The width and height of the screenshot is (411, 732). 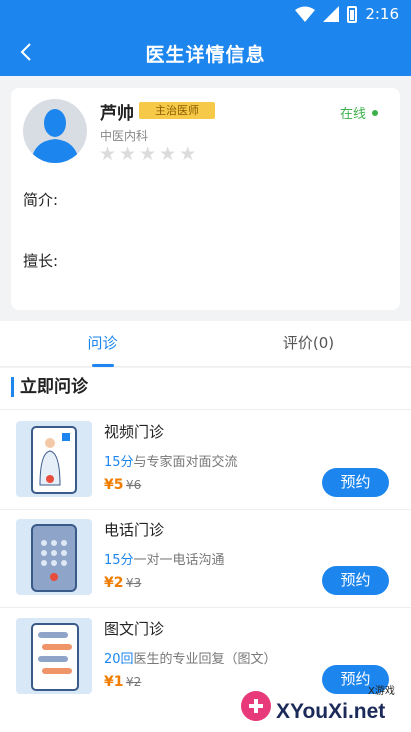 What do you see at coordinates (49, 387) in the screenshot?
I see `section-title: 立即问诊` at bounding box center [49, 387].